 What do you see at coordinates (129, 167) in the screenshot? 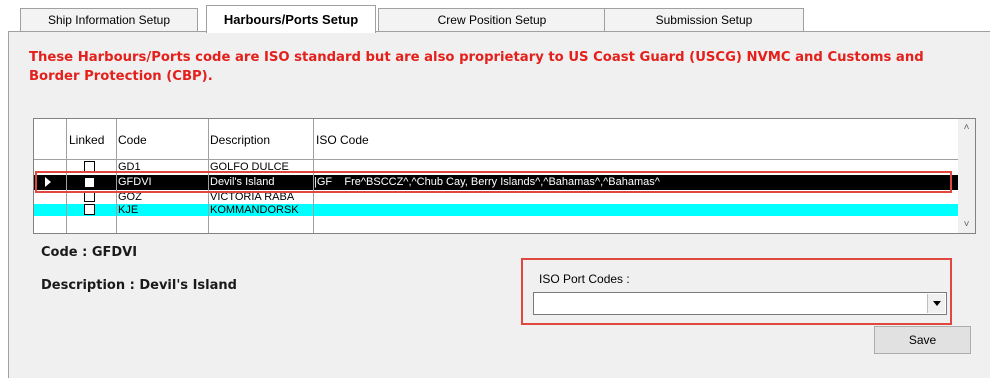
I see `row-code: GD1` at bounding box center [129, 167].